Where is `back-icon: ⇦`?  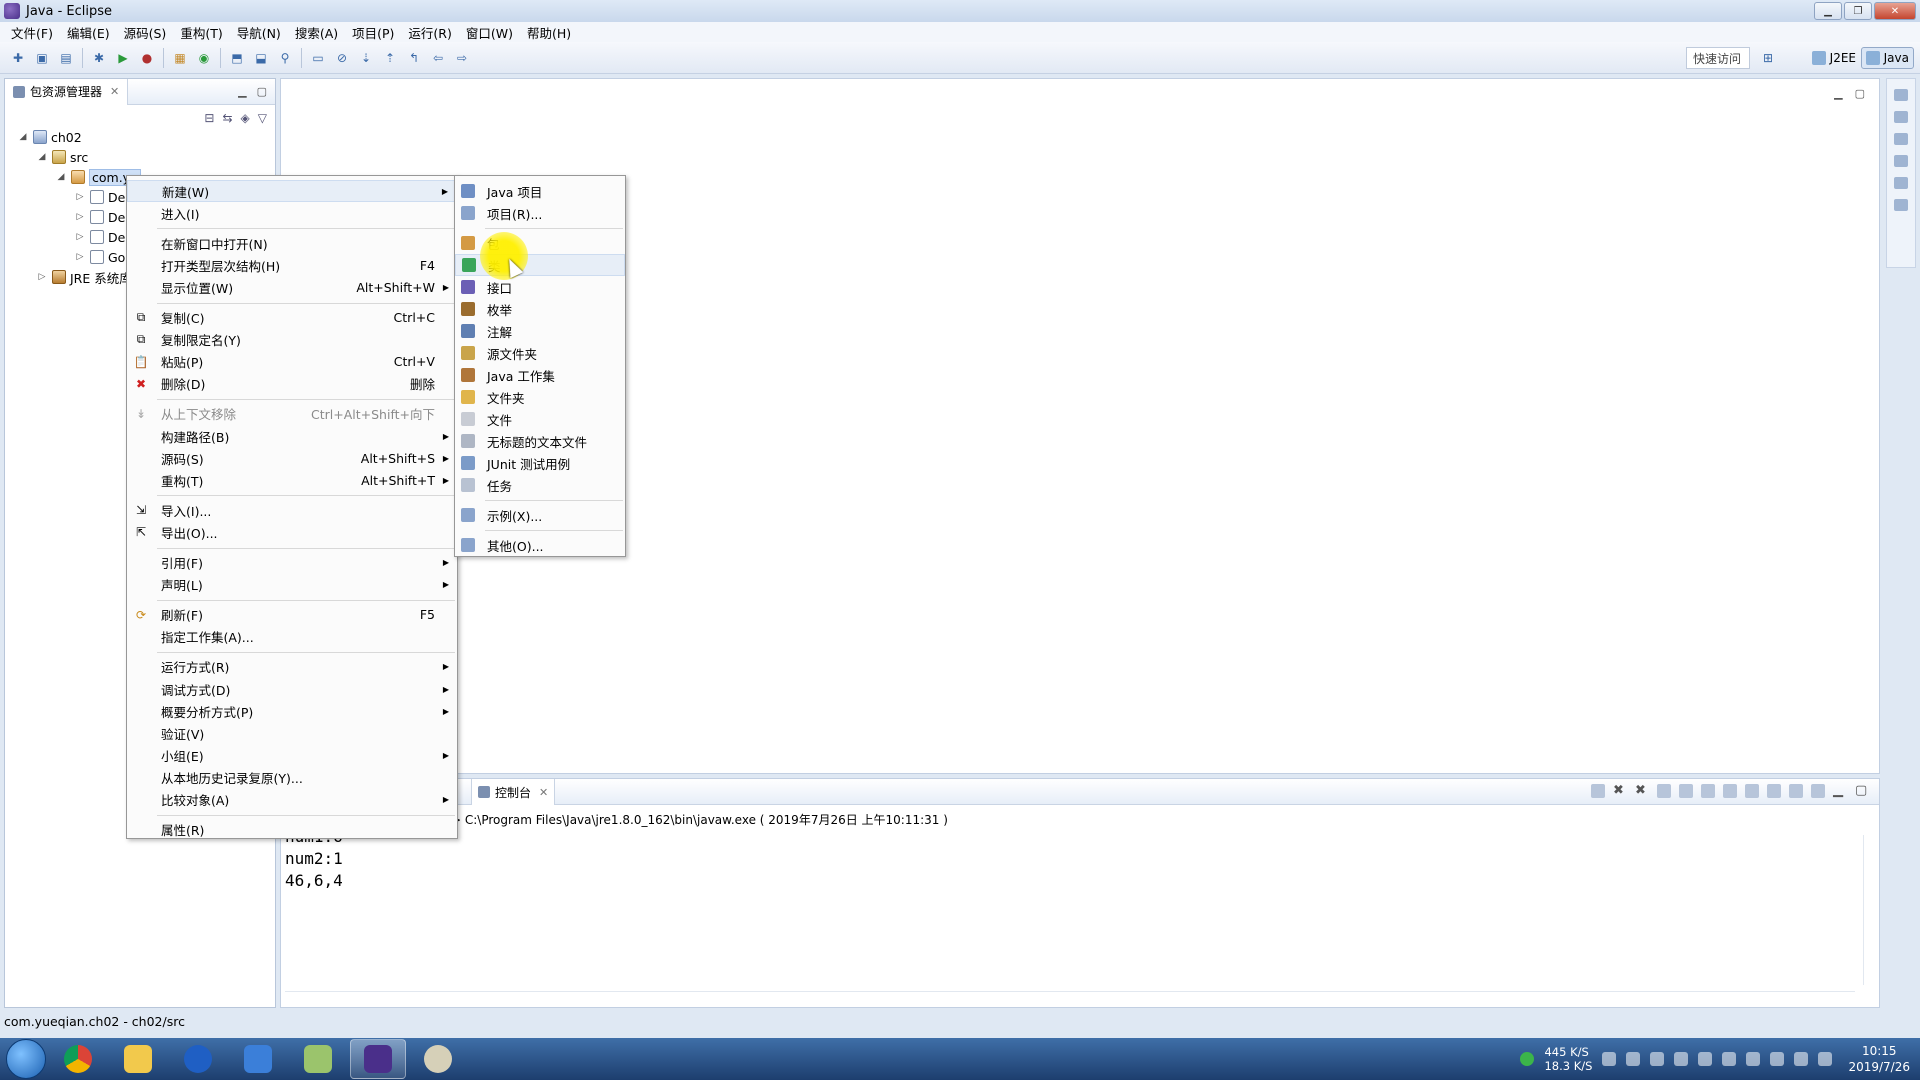
back-icon: ⇦ is located at coordinates (438, 58).